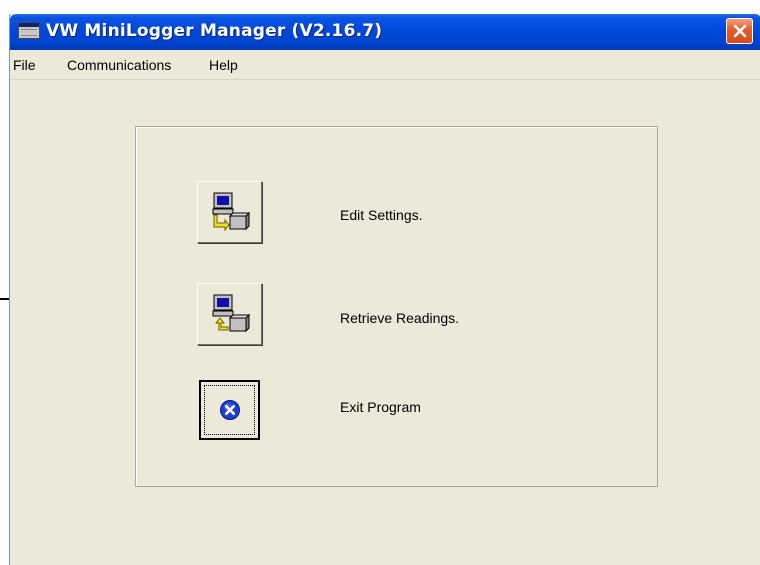  I want to click on exit-program-button, so click(229, 410).